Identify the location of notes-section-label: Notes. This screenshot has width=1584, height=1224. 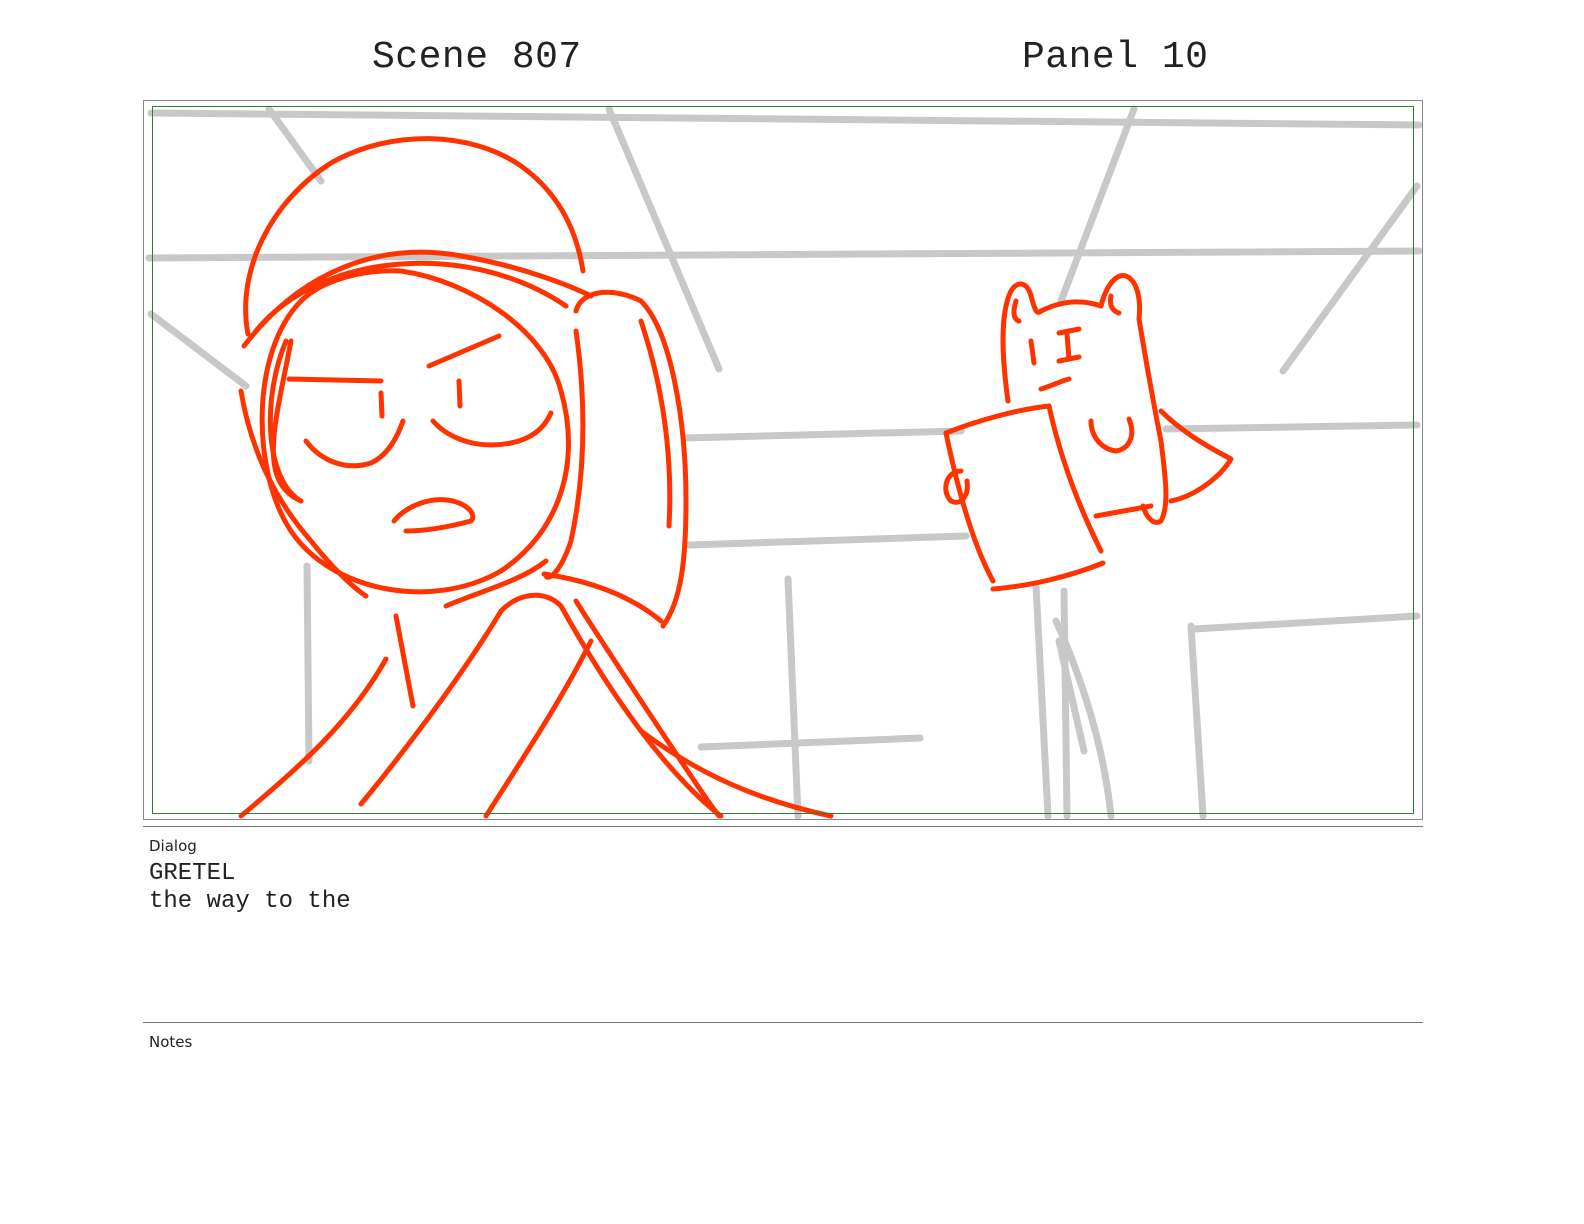
(171, 1042).